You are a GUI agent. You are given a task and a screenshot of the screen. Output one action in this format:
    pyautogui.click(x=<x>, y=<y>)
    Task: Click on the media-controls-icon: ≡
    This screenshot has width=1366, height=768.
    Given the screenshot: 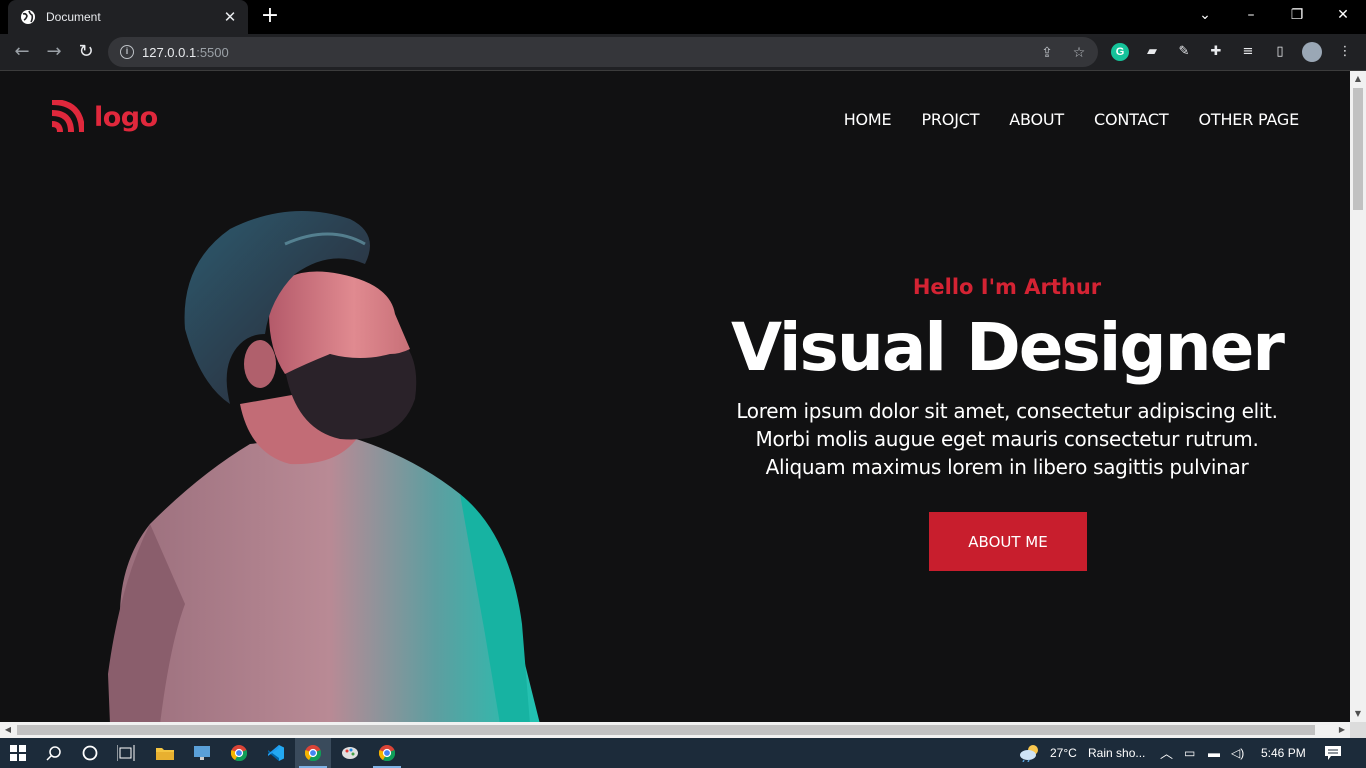 What is the action you would take?
    pyautogui.click(x=1248, y=52)
    